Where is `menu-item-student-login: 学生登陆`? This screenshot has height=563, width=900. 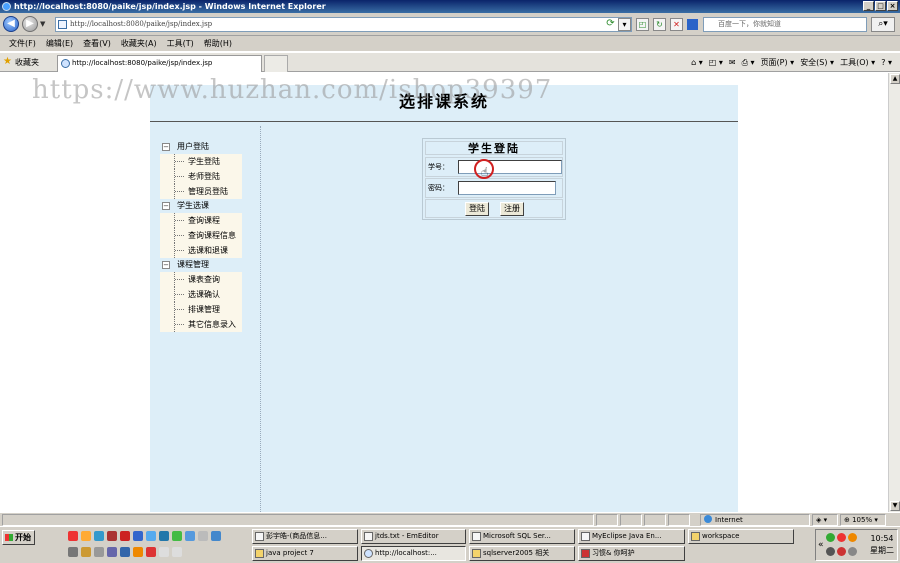 menu-item-student-login: 学生登陆 is located at coordinates (201, 161).